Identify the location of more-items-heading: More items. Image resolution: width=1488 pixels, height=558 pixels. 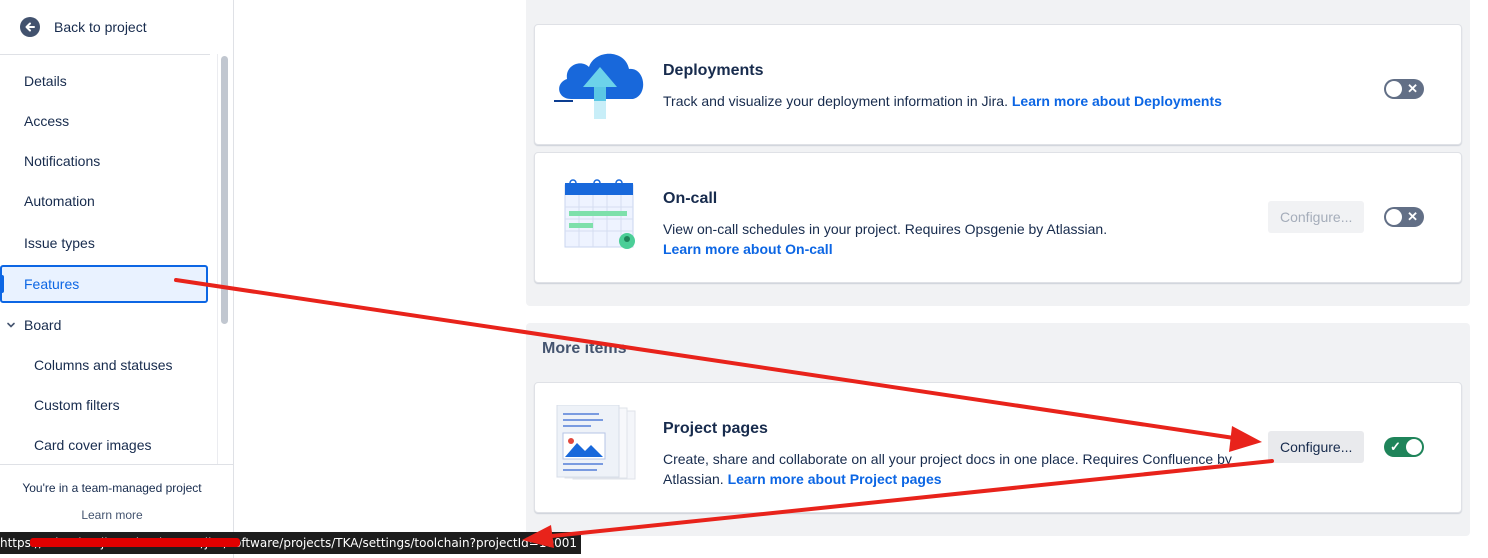
(584, 348).